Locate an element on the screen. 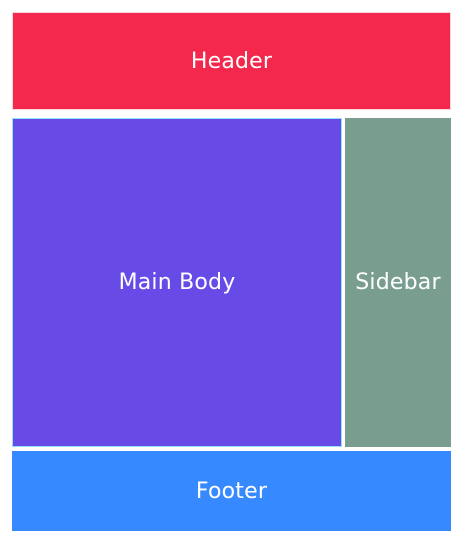  header-label: Header is located at coordinates (231, 61).